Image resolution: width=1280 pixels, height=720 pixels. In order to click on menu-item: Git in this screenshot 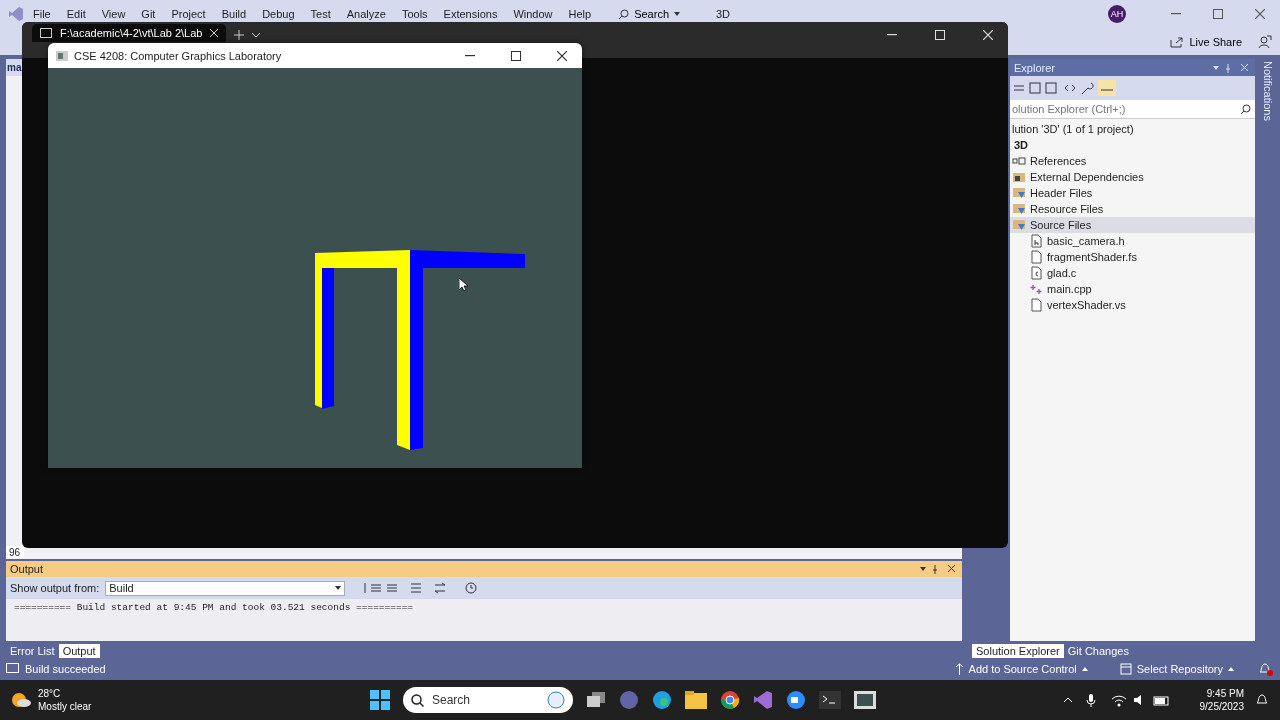, I will do `click(148, 14)`.